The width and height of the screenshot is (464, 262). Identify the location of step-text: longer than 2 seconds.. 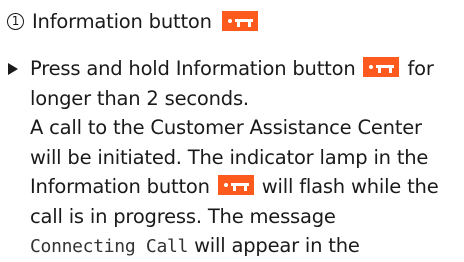
(139, 98).